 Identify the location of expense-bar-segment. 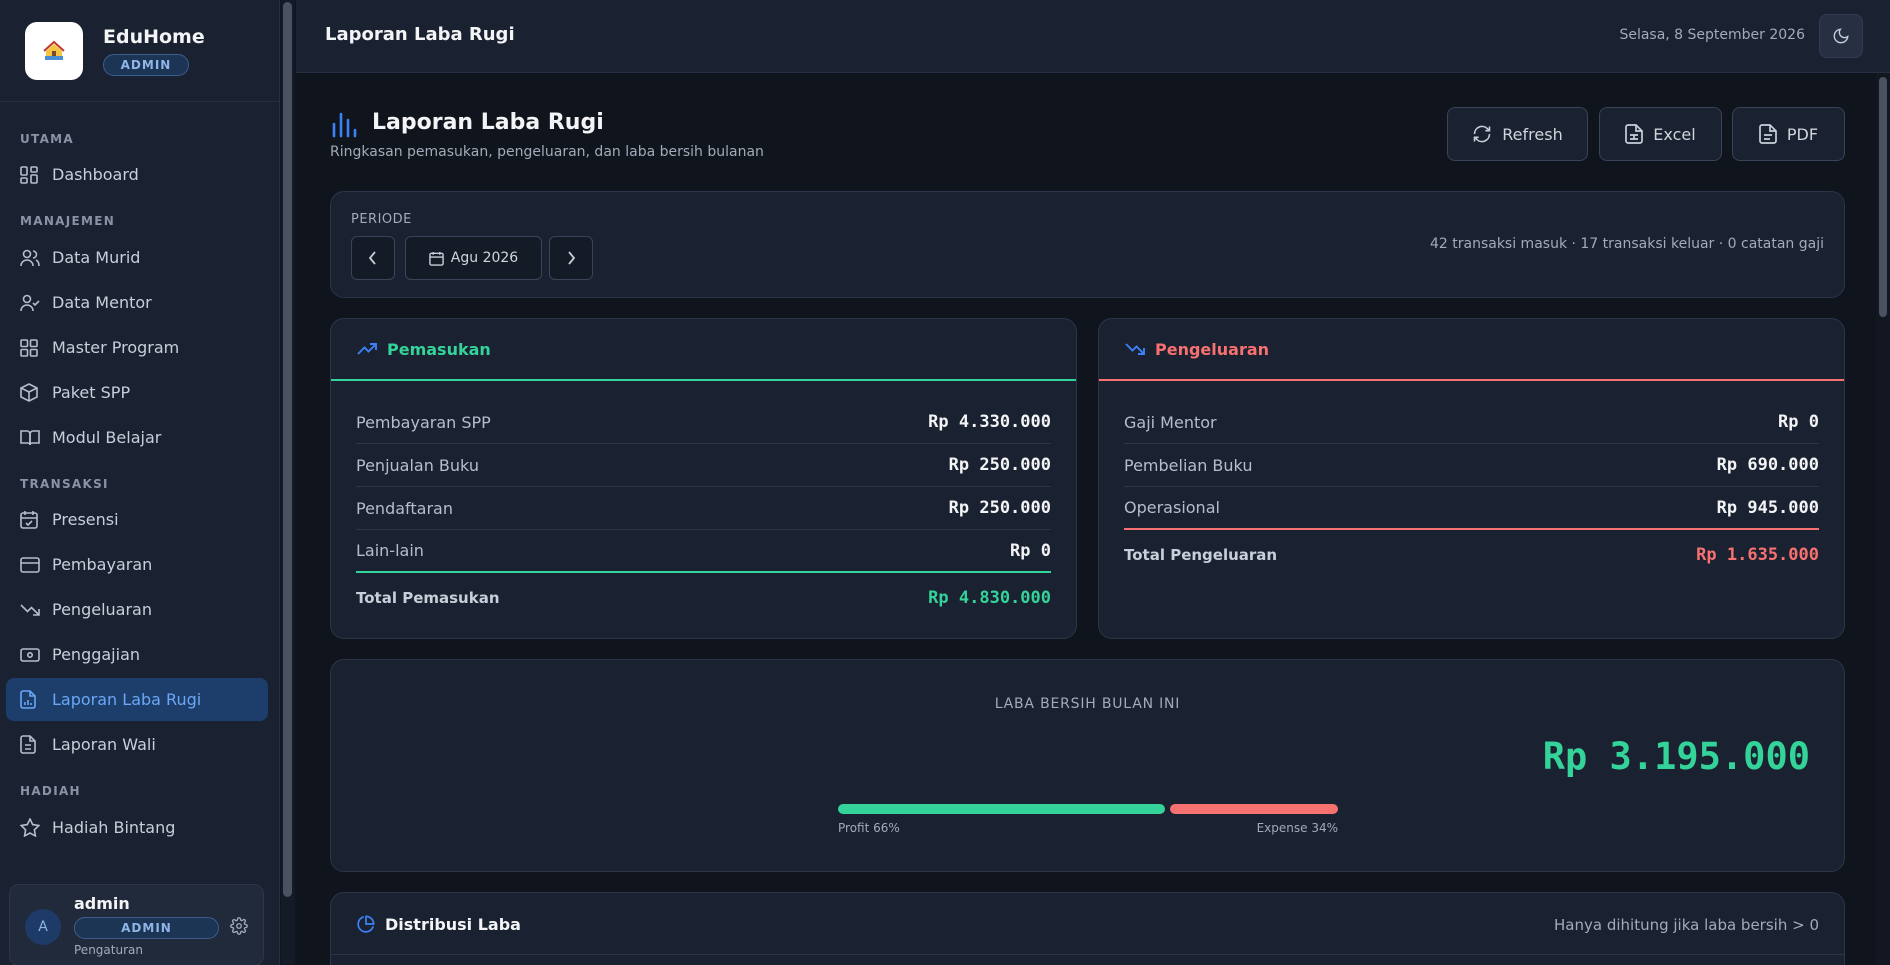
(1253, 809).